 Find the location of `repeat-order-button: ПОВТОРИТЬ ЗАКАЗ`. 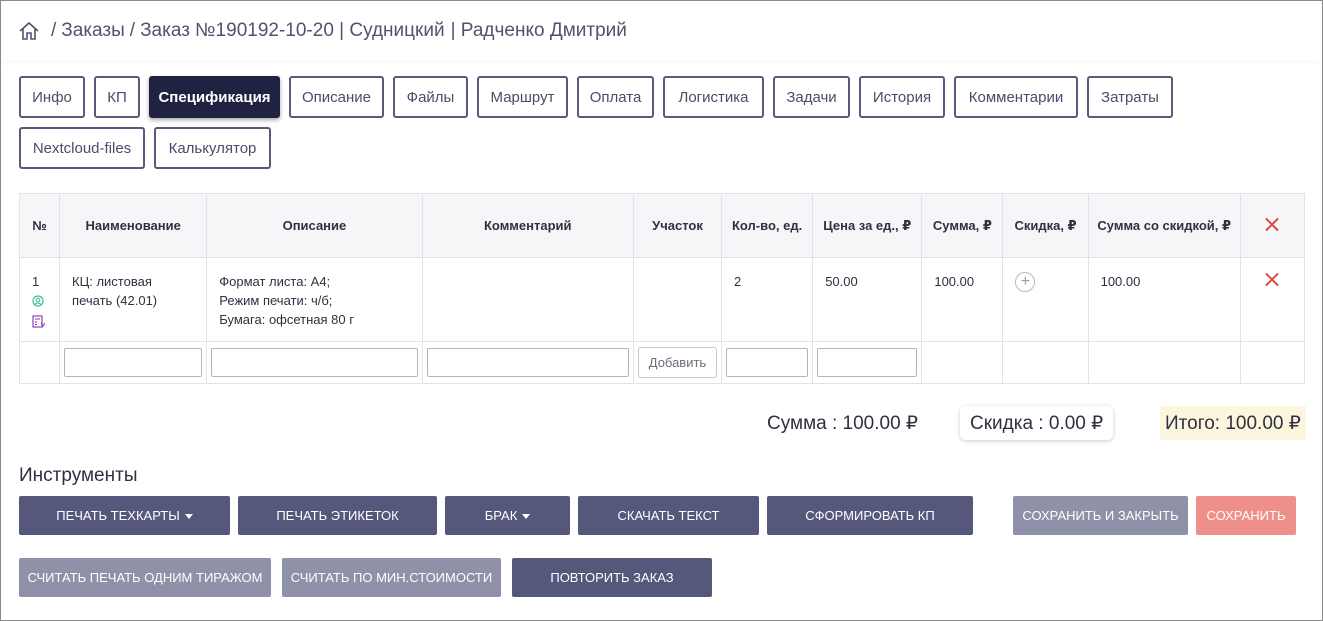

repeat-order-button: ПОВТОРИТЬ ЗАКАЗ is located at coordinates (612, 577).